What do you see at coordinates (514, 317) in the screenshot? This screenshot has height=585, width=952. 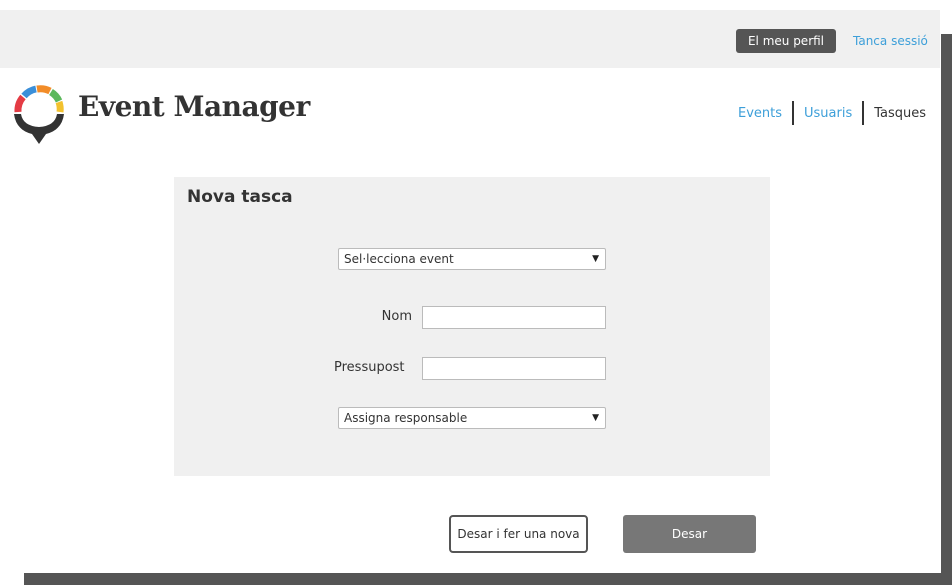 I see `name-input` at bounding box center [514, 317].